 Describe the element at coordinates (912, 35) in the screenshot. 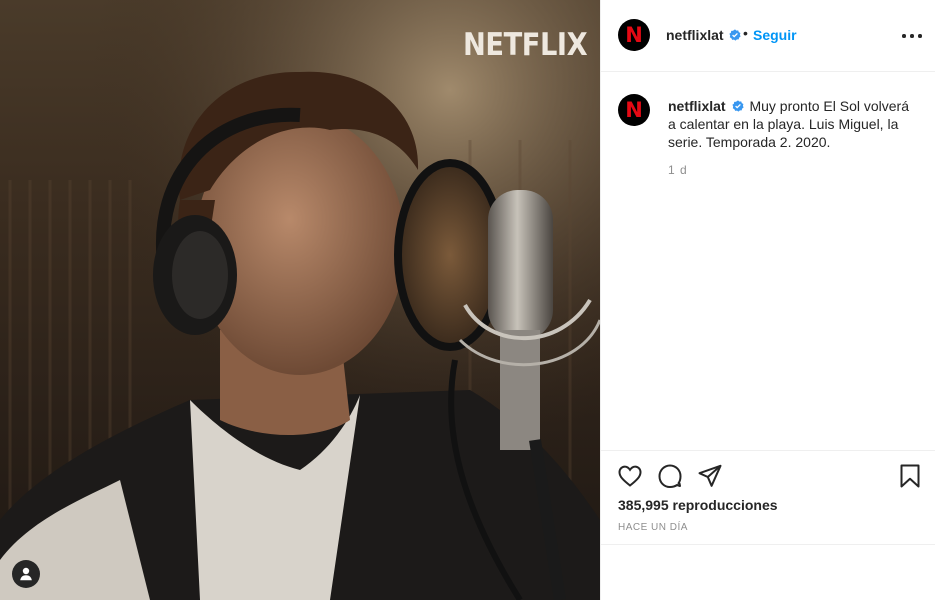

I see `more-options-button` at that location.